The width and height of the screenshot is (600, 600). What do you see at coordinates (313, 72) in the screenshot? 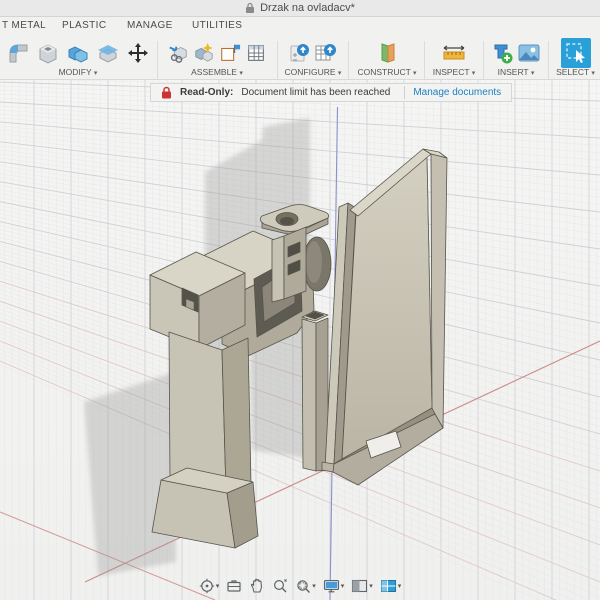
I see `configure-dropdown: CONFIGURE ▾` at bounding box center [313, 72].